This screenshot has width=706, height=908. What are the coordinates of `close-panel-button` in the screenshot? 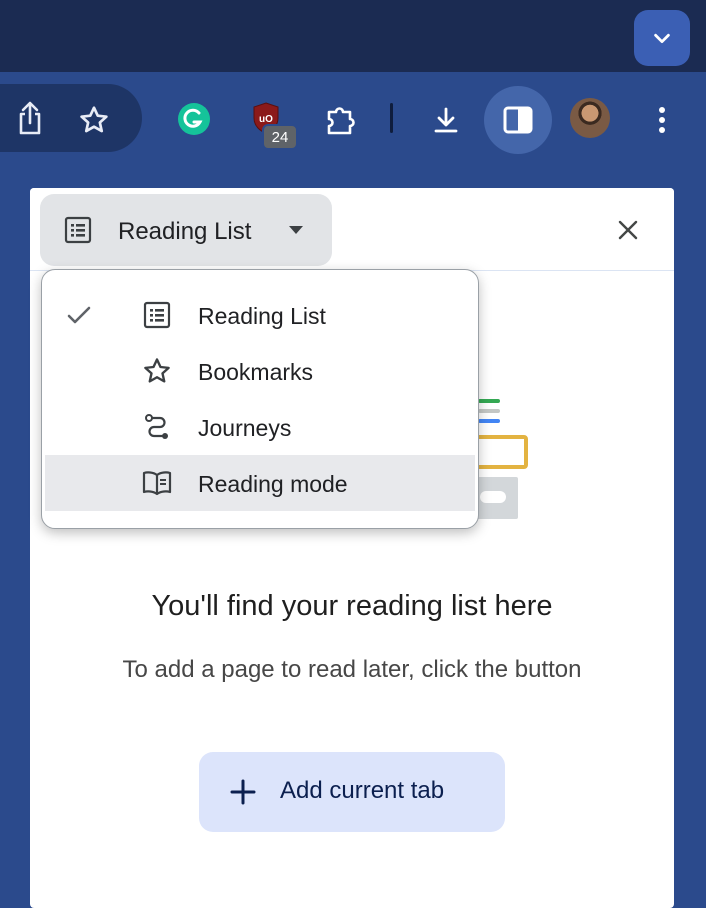 It's located at (628, 230).